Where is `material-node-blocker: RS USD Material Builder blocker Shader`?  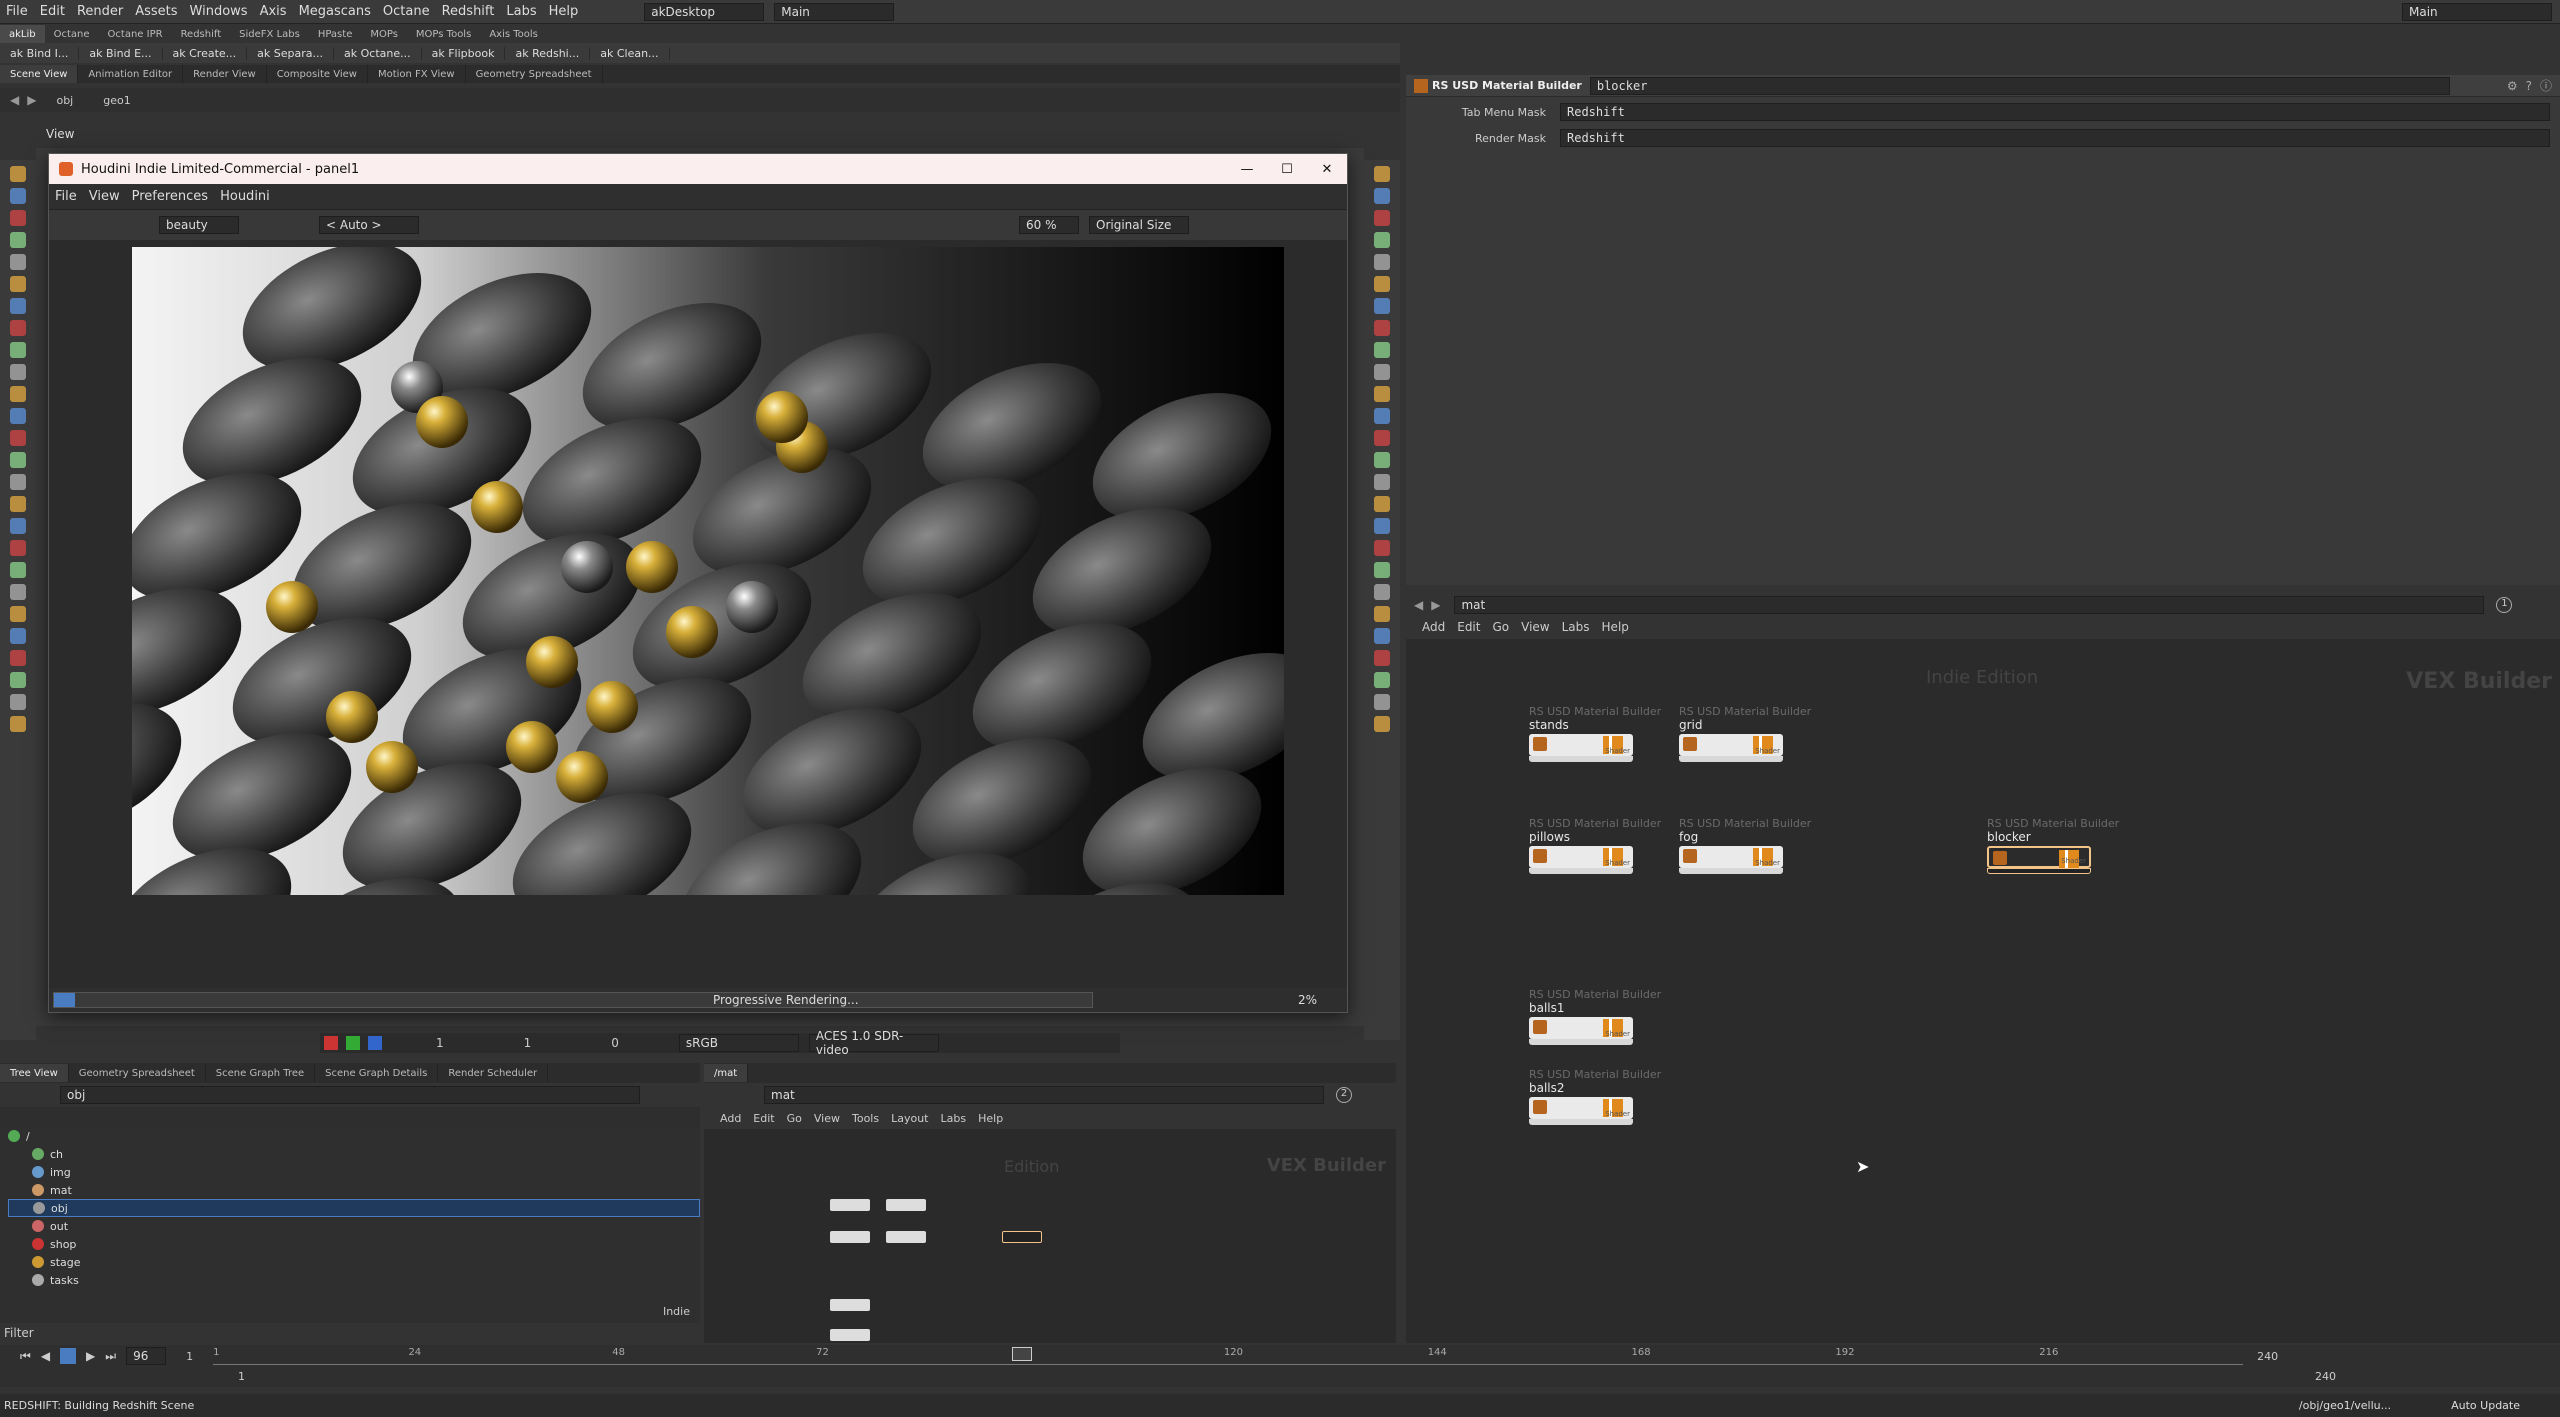 material-node-blocker: RS USD Material Builder blocker Shader is located at coordinates (2053, 845).